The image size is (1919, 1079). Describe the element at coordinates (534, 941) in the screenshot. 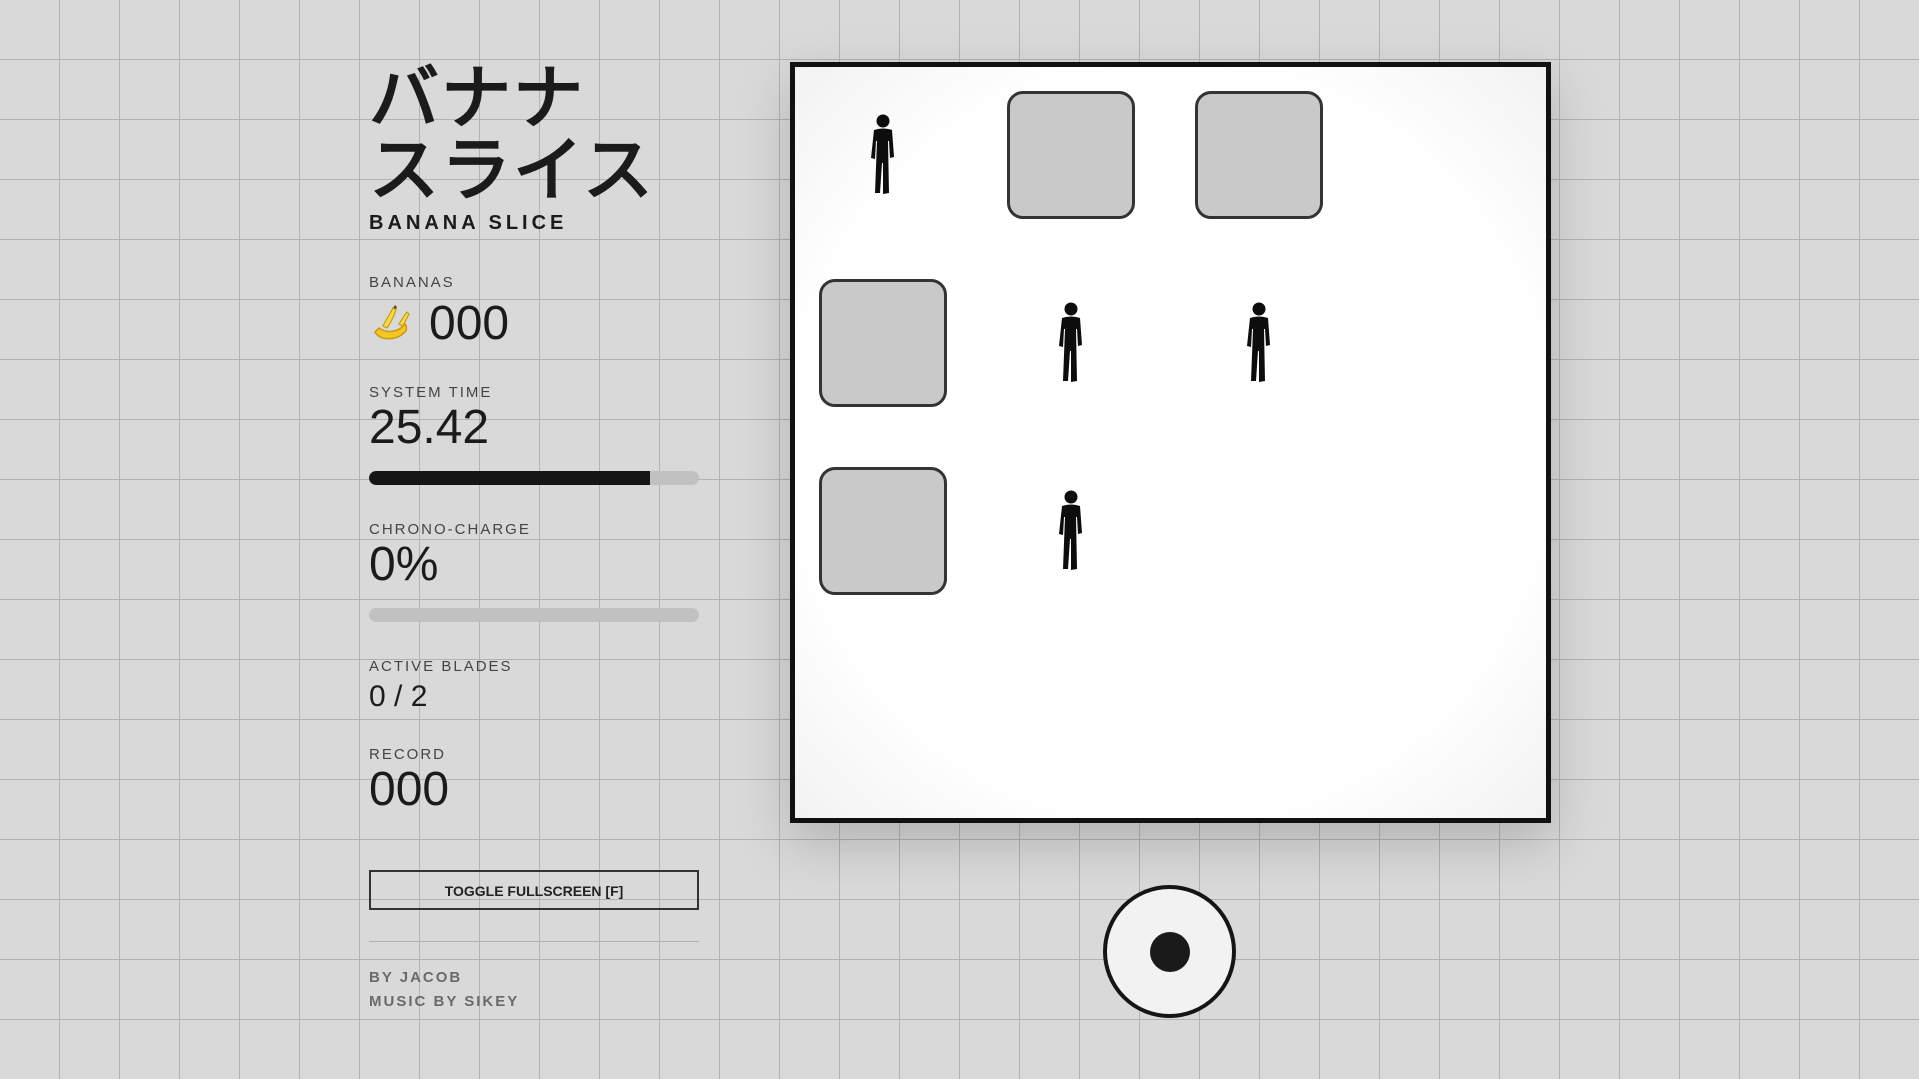

I see `divider` at that location.